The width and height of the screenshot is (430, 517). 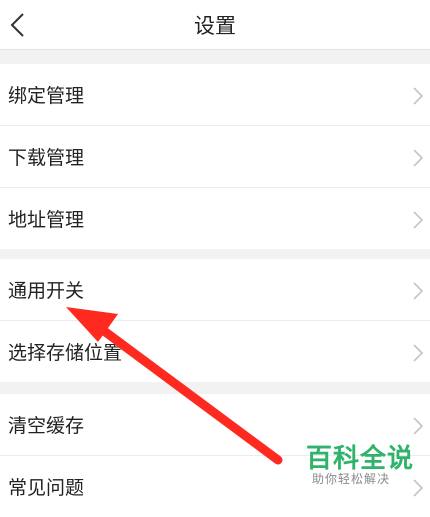 I want to click on watermark: 百科全说 助你轻松解决, so click(x=365, y=465).